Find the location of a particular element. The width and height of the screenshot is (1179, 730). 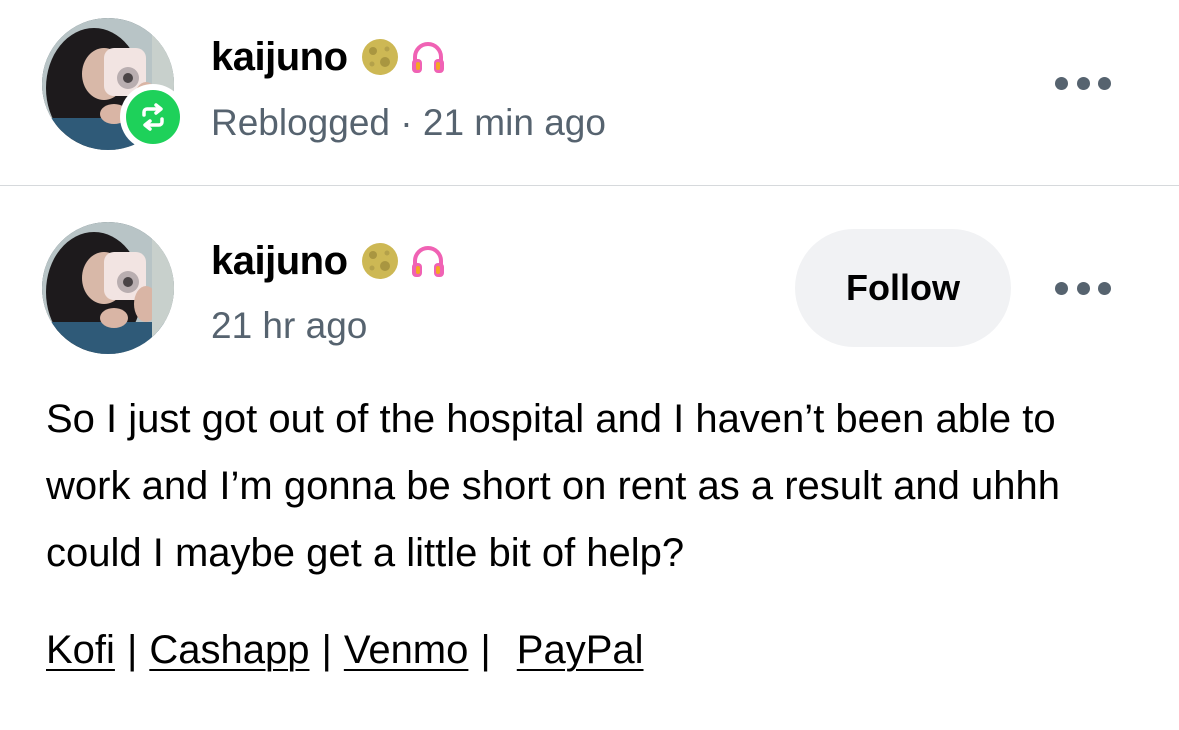

paypal-link: PayPal is located at coordinates (580, 650).